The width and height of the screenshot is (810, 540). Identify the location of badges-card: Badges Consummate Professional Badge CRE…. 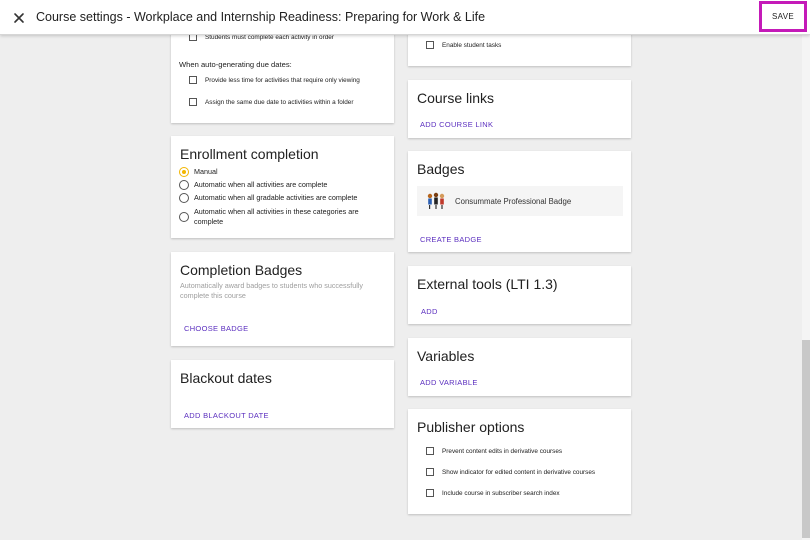
(519, 201).